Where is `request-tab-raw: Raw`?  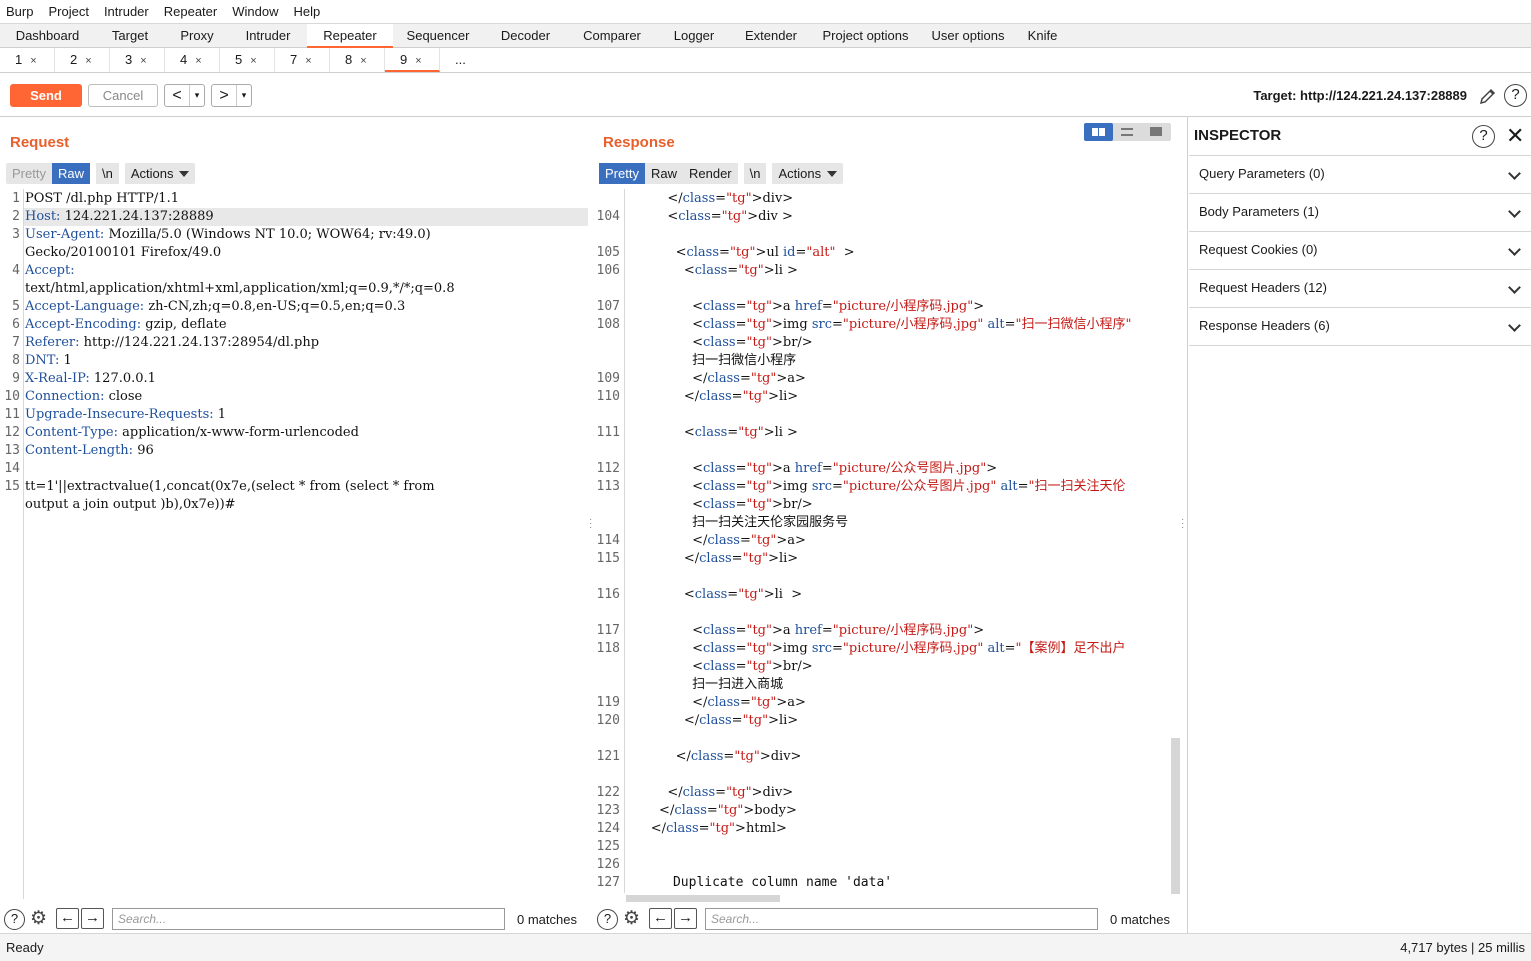 request-tab-raw: Raw is located at coordinates (70, 173).